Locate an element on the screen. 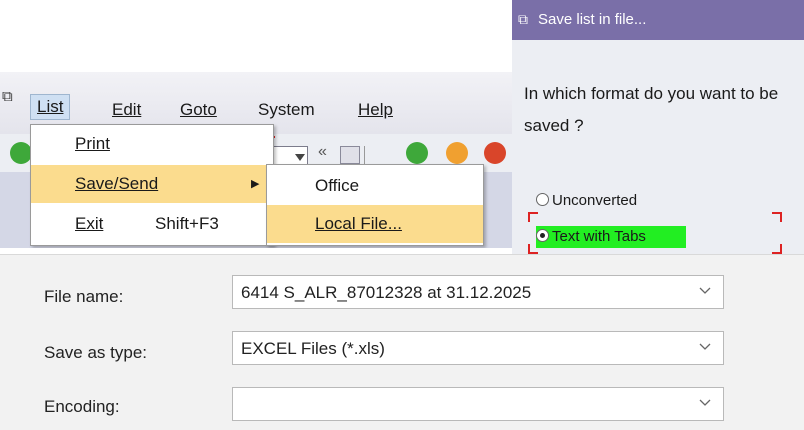  file-name-input: 6414 S_ALR_87012328 at 31.12.2025 is located at coordinates (478, 292).